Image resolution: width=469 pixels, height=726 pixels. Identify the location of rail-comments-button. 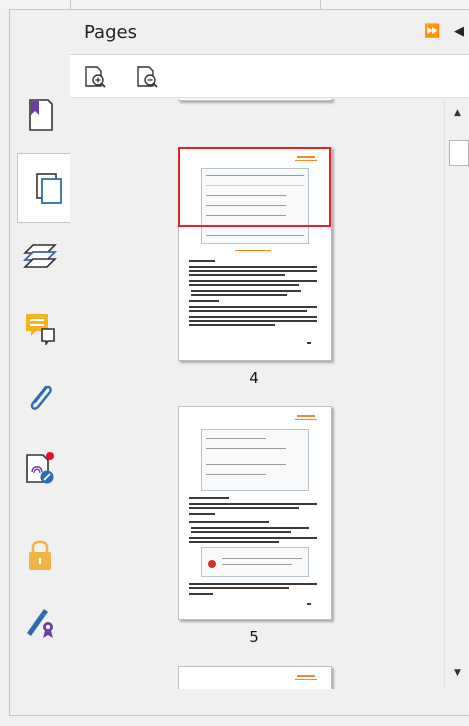
(40, 328).